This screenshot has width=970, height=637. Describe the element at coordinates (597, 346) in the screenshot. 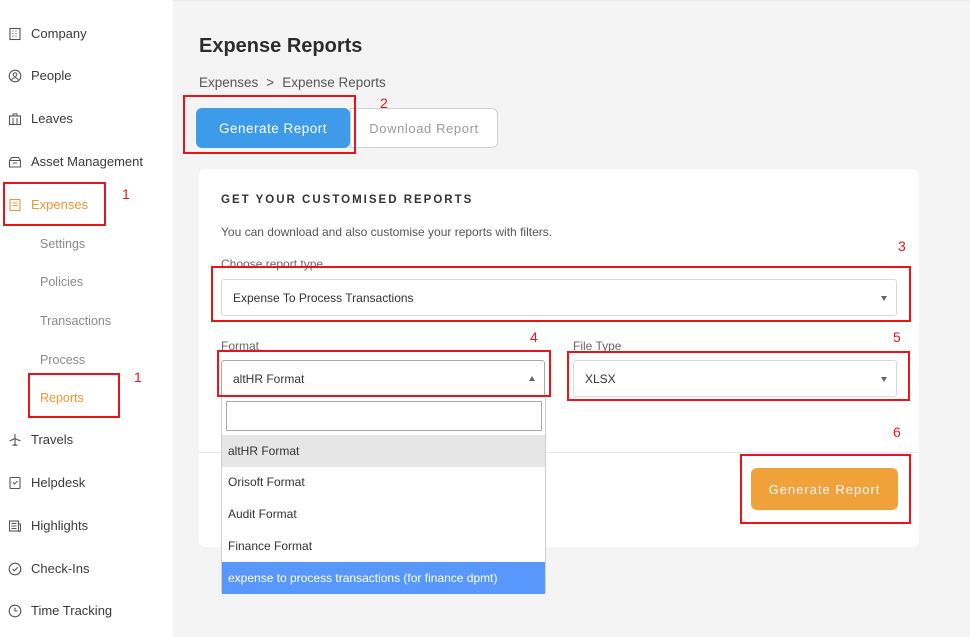

I see `file-type-label: File Type` at that location.